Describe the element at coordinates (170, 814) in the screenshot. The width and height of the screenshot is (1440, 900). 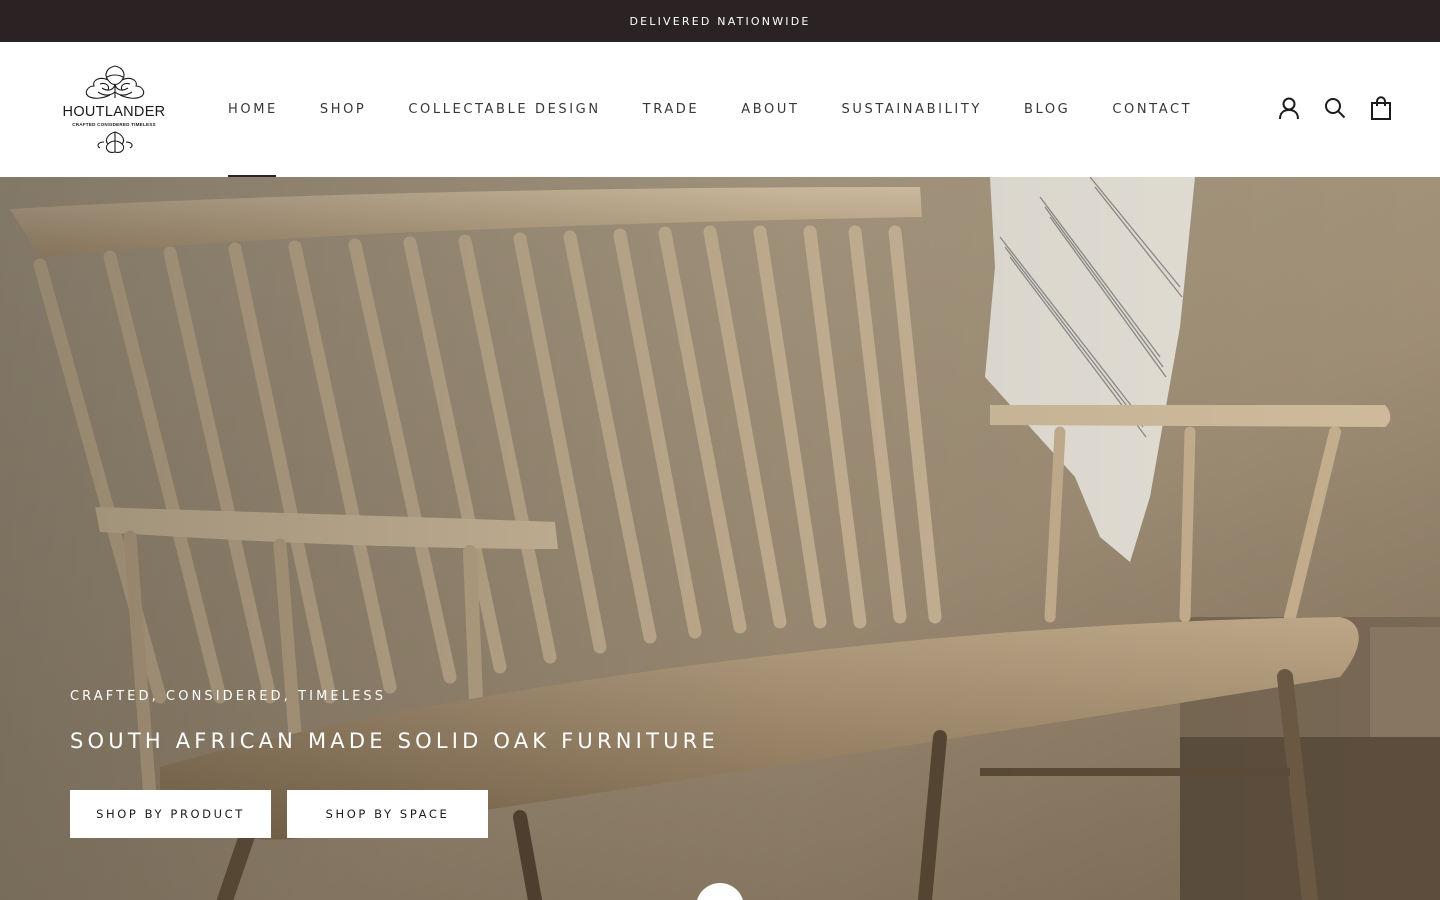
I see `shop-by-product-button: SHOP BY PRODUCT` at that location.